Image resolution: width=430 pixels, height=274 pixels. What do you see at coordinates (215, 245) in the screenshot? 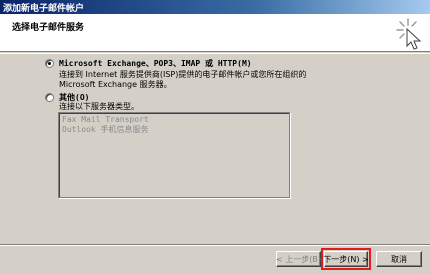
I see `footer-separator` at bounding box center [215, 245].